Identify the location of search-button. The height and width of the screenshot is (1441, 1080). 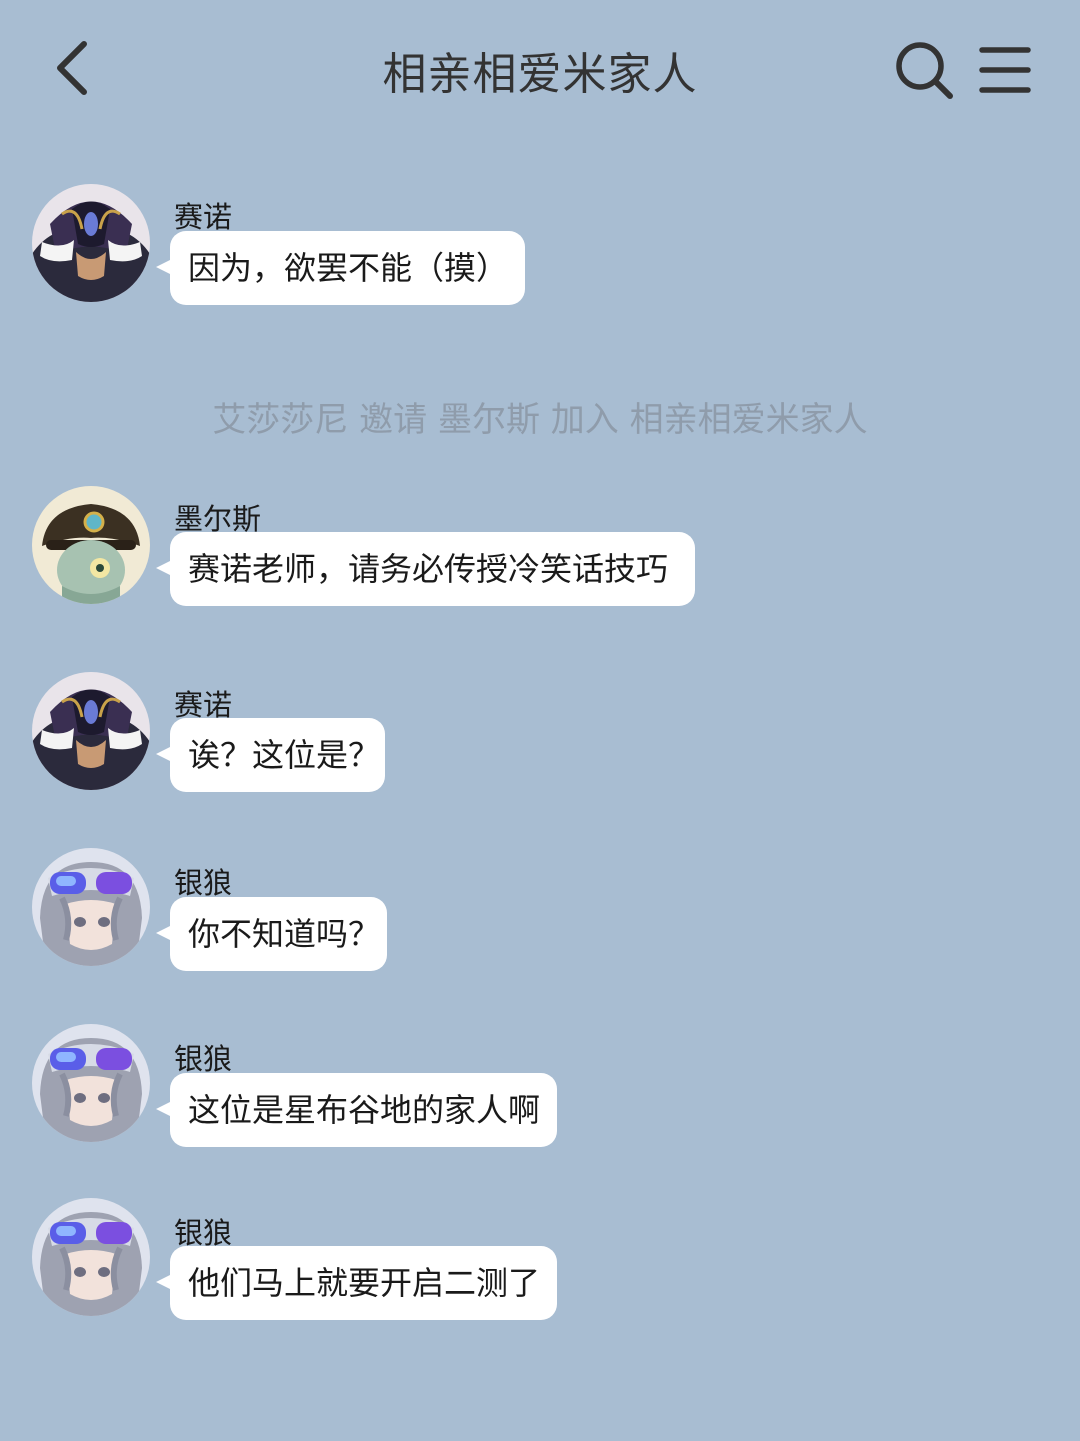
(924, 70).